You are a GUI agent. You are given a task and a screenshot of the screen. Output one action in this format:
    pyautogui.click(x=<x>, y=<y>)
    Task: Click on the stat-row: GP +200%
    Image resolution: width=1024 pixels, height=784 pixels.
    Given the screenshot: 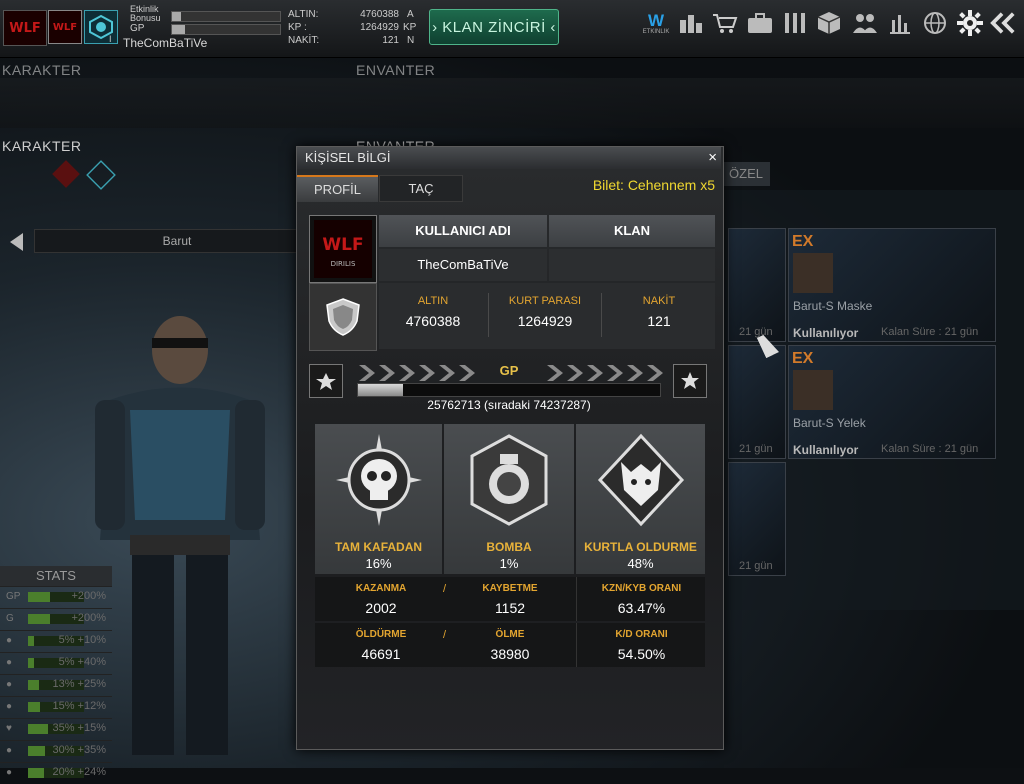 What is the action you would take?
    pyautogui.click(x=56, y=597)
    